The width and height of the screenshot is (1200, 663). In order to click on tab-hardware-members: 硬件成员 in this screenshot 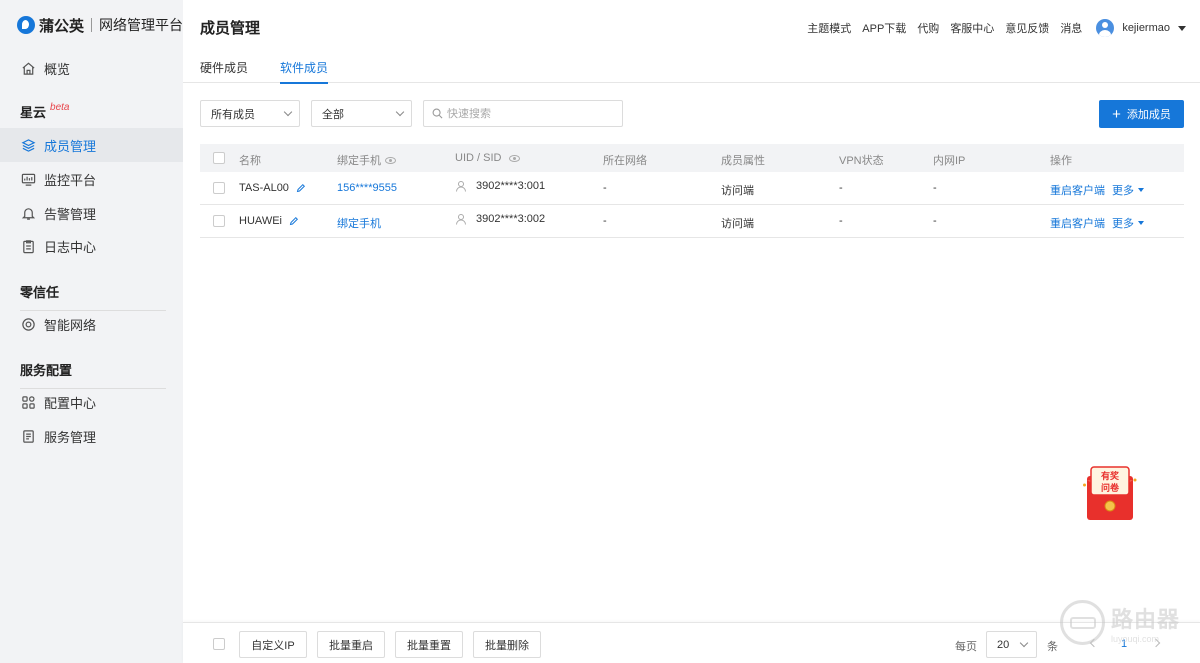, I will do `click(224, 70)`.